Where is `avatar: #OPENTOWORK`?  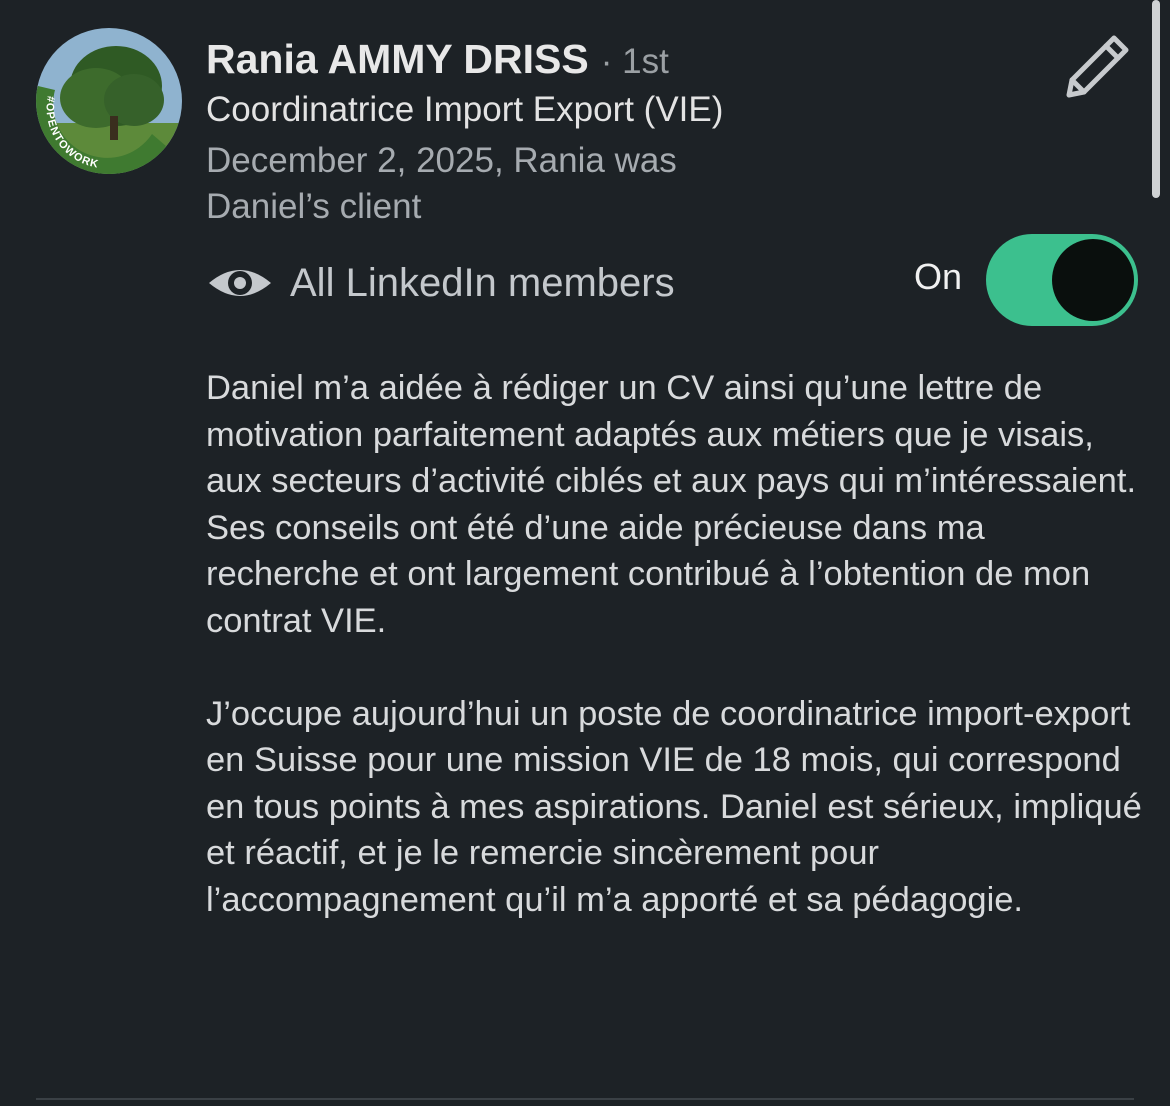 avatar: #OPENTOWORK is located at coordinates (109, 101).